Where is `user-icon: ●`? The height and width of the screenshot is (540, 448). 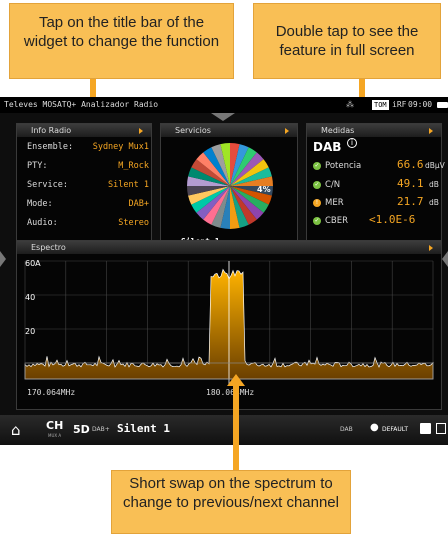 user-icon: ● is located at coordinates (374, 427).